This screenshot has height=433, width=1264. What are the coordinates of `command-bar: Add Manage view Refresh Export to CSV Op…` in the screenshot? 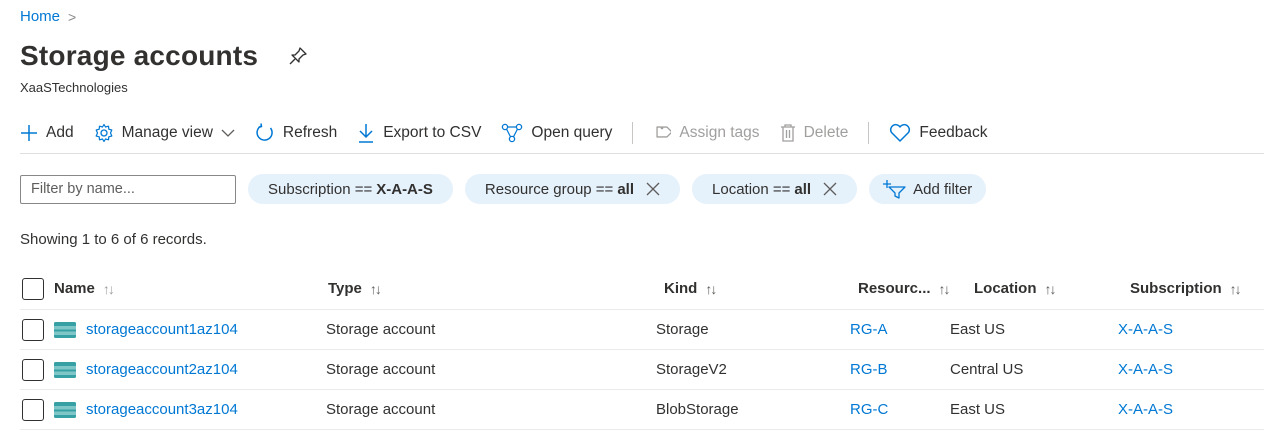 It's located at (642, 134).